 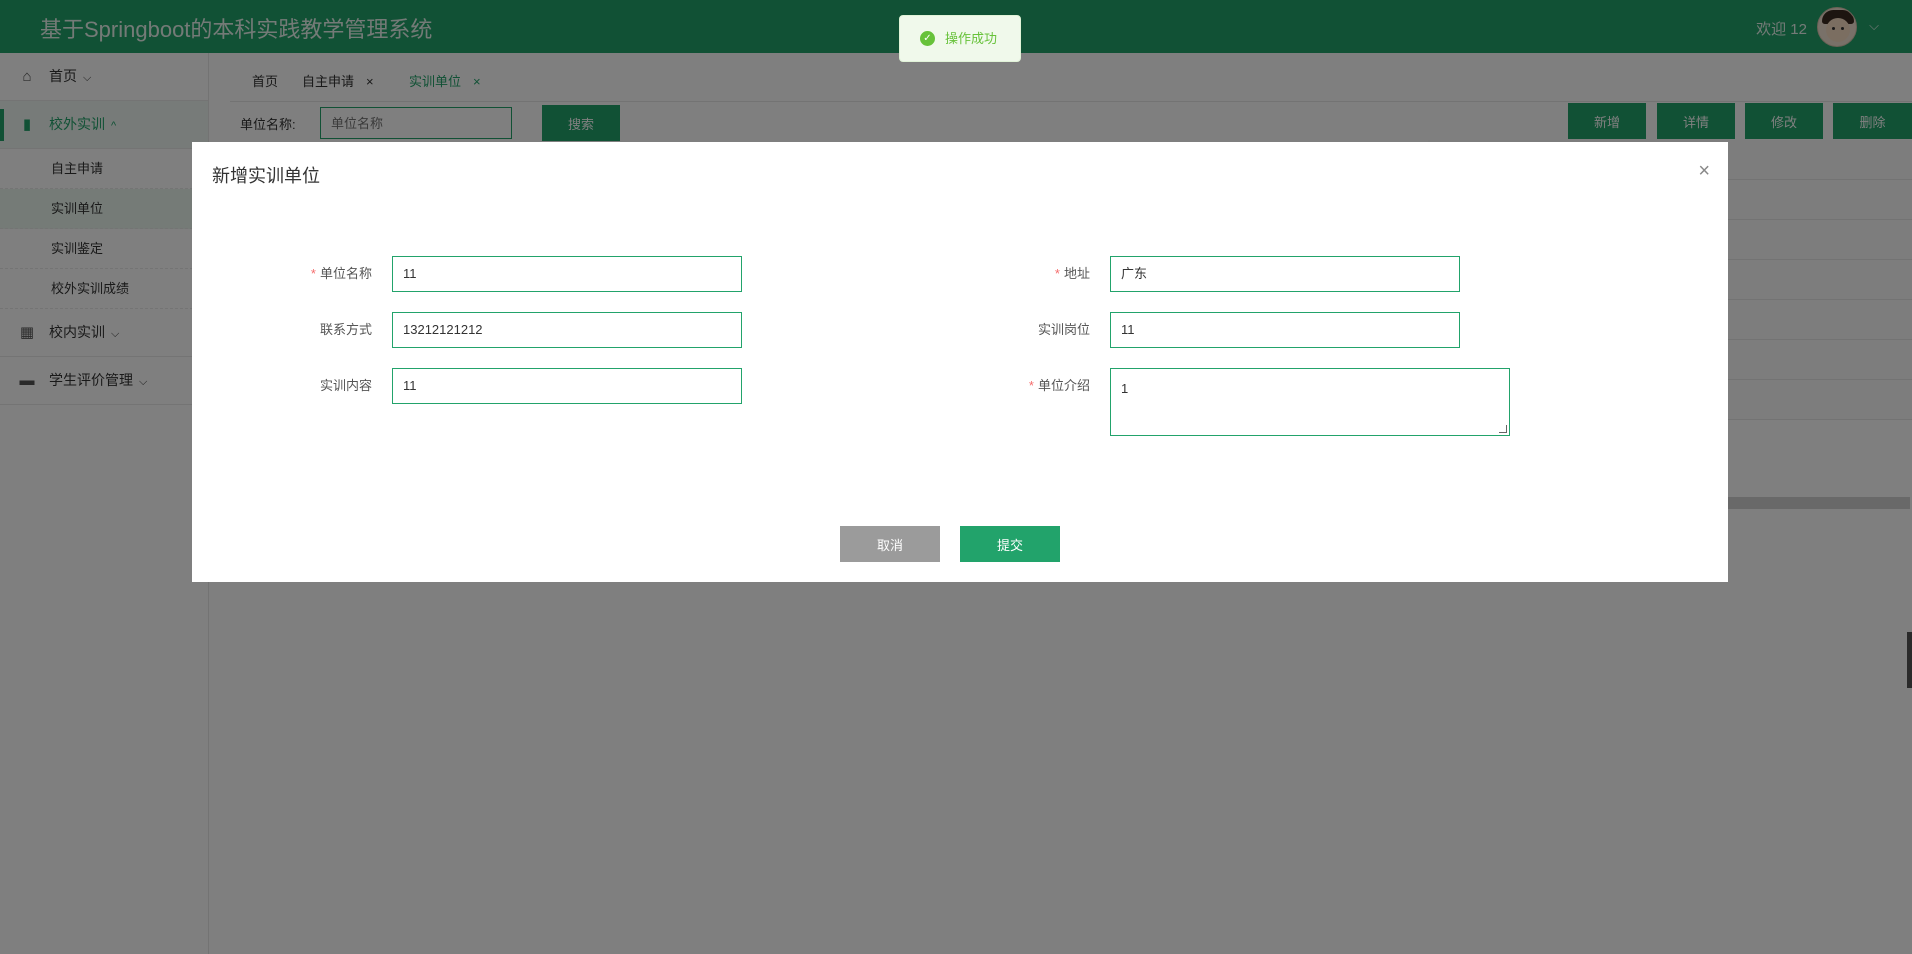 I want to click on content-field: 11, so click(x=567, y=386).